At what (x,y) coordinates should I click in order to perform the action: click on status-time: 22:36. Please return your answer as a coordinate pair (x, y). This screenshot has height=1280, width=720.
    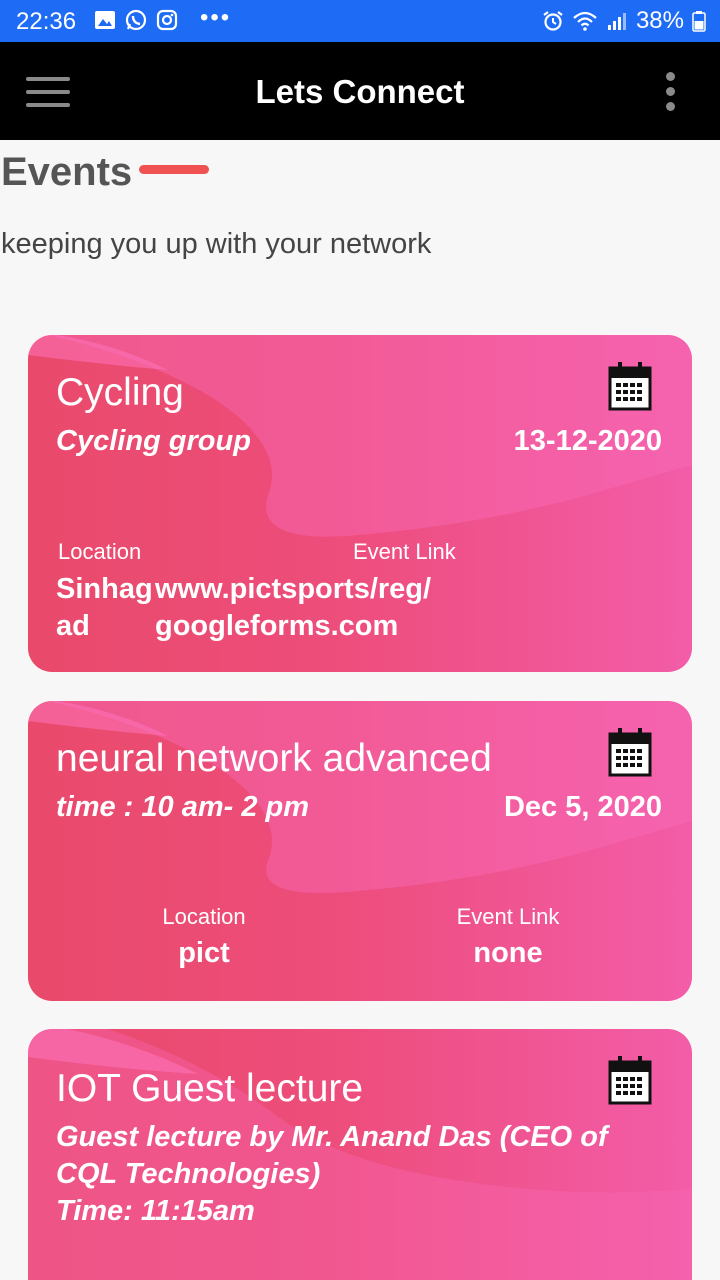
    Looking at the image, I should click on (46, 21).